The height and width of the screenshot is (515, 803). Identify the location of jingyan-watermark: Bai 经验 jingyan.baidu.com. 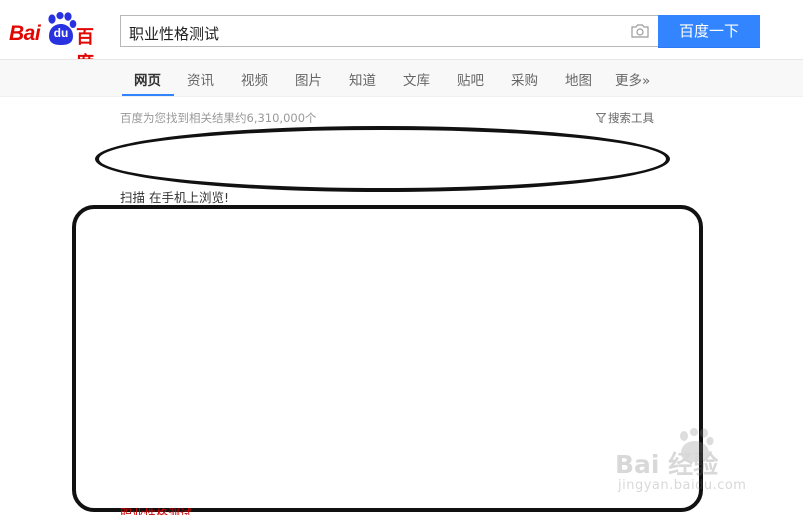
(690, 468).